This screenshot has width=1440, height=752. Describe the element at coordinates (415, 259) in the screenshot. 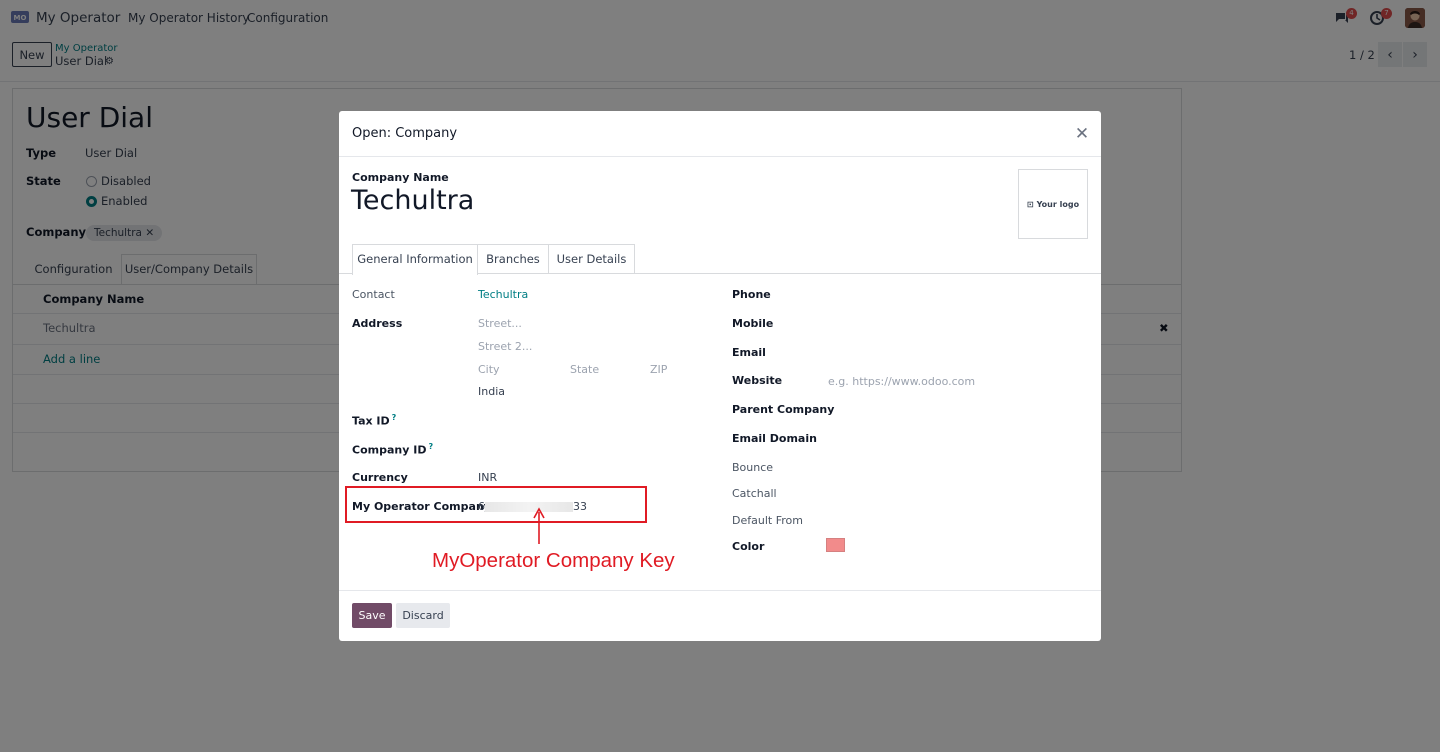

I see `tab-general-information: General Information` at that location.